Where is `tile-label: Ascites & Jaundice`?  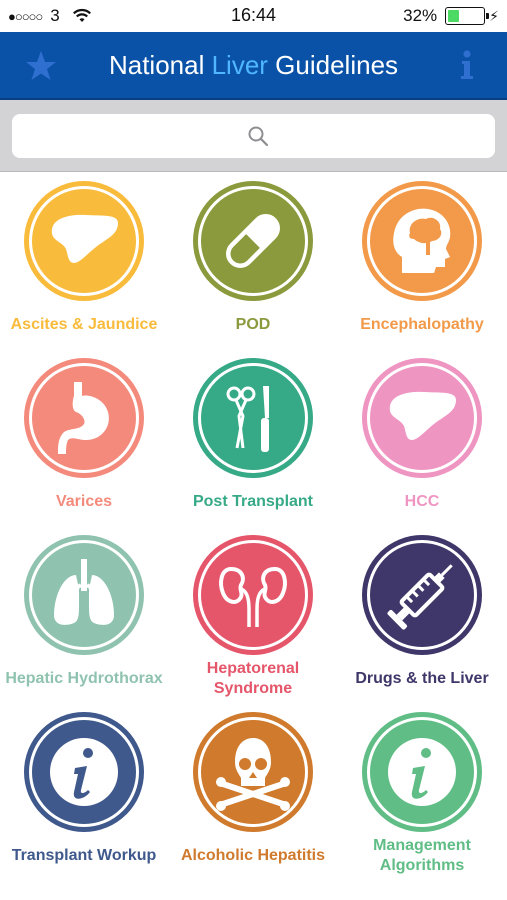 tile-label: Ascites & Jaundice is located at coordinates (84, 324).